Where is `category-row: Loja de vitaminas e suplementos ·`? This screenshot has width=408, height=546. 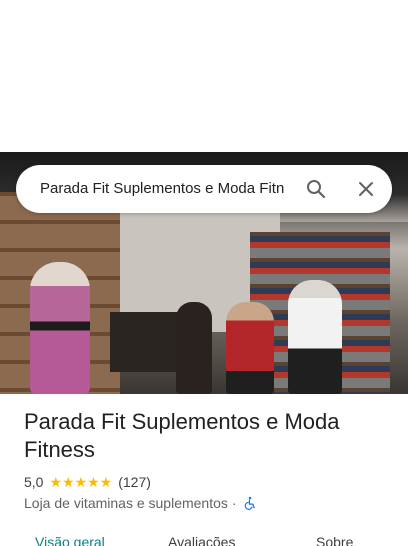 category-row: Loja de vitaminas e suplementos · is located at coordinates (140, 503).